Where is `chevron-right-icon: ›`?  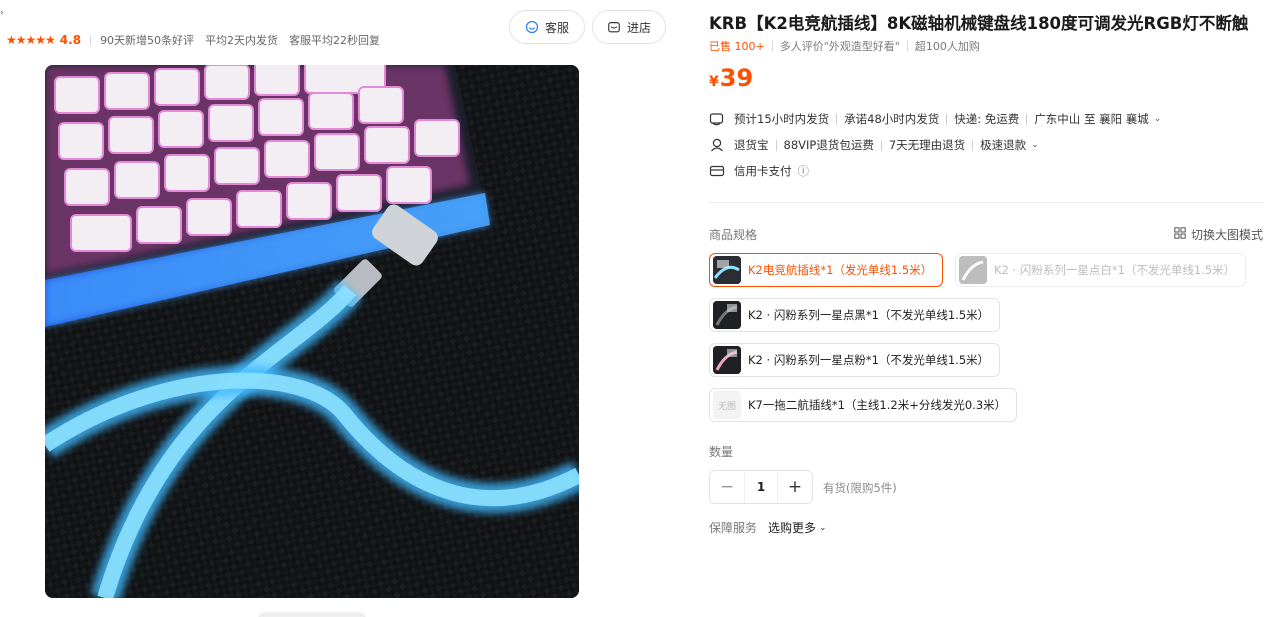
chevron-right-icon: › is located at coordinates (2, 13).